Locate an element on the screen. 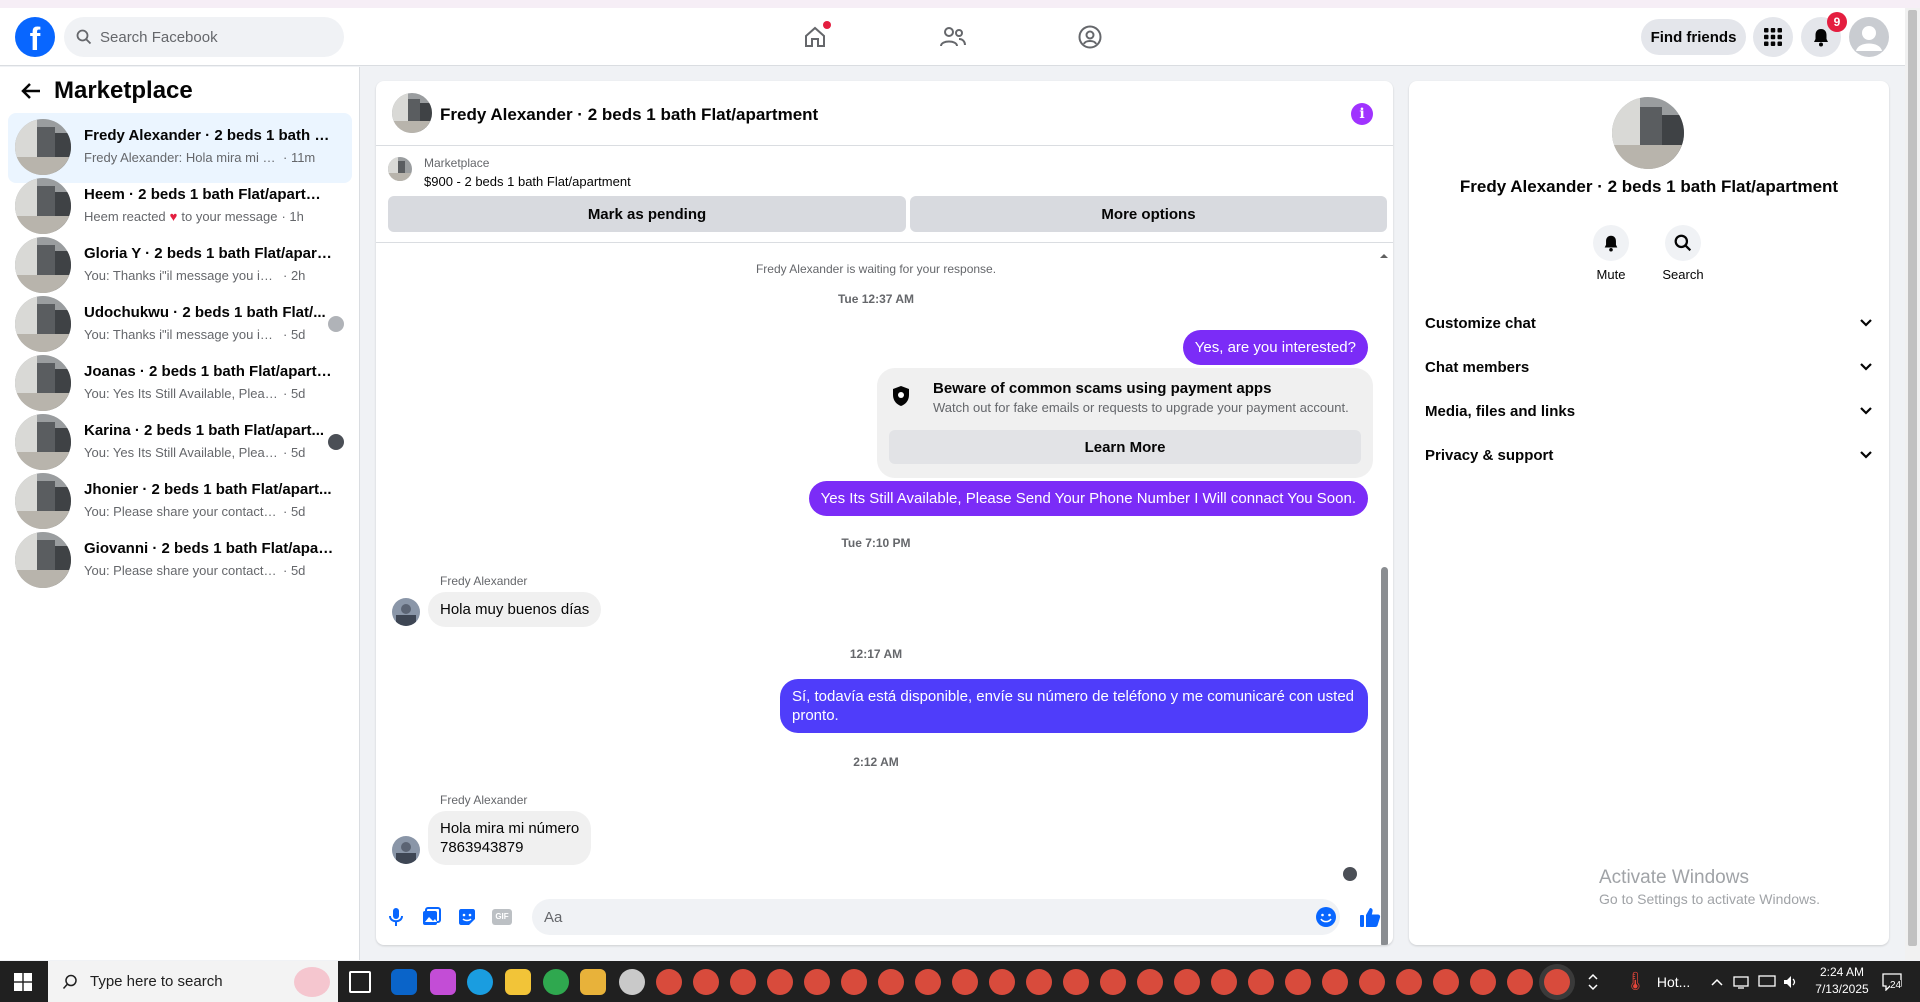 This screenshot has width=1920, height=1002. chrome-icon is located at coordinates (556, 982).